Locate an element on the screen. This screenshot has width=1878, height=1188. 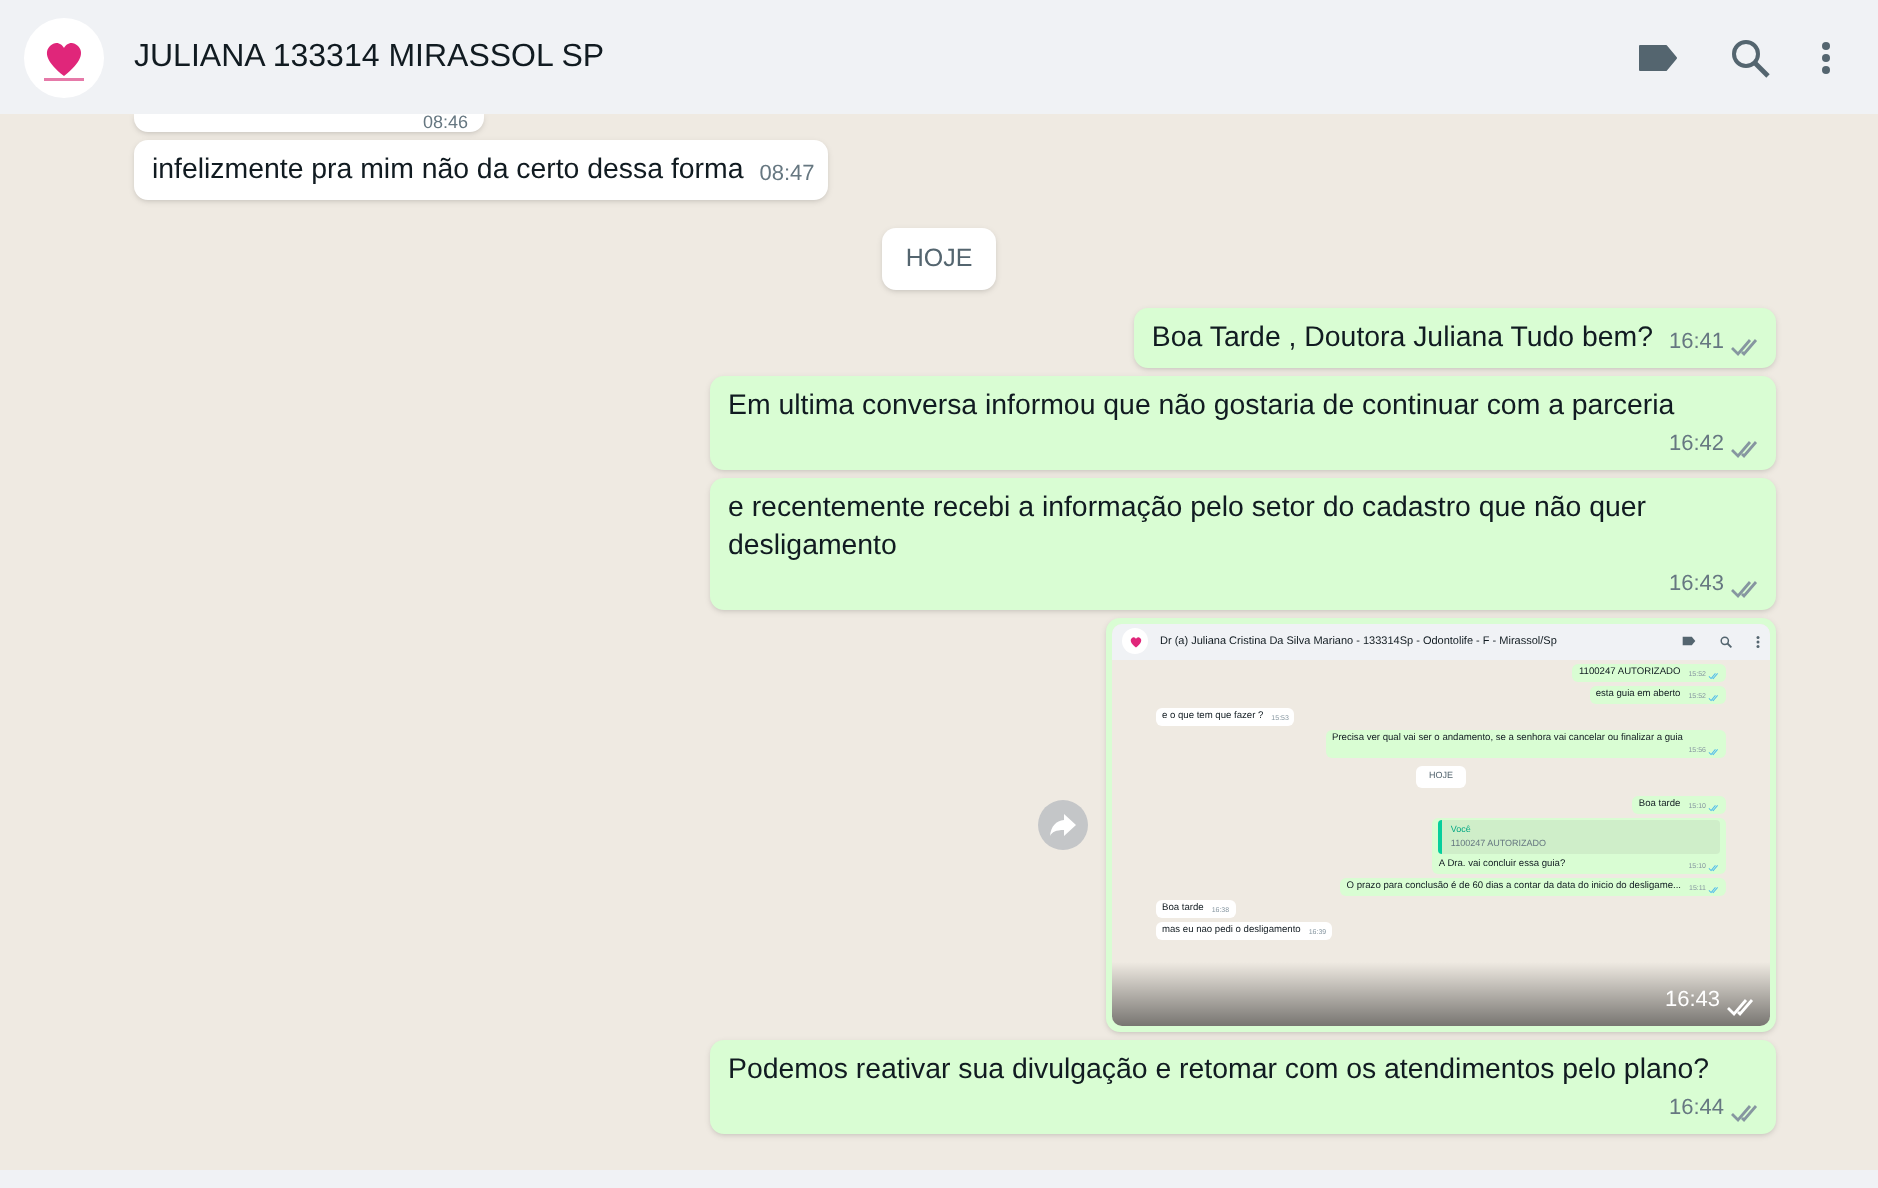
date-badge: HOJE is located at coordinates (939, 259).